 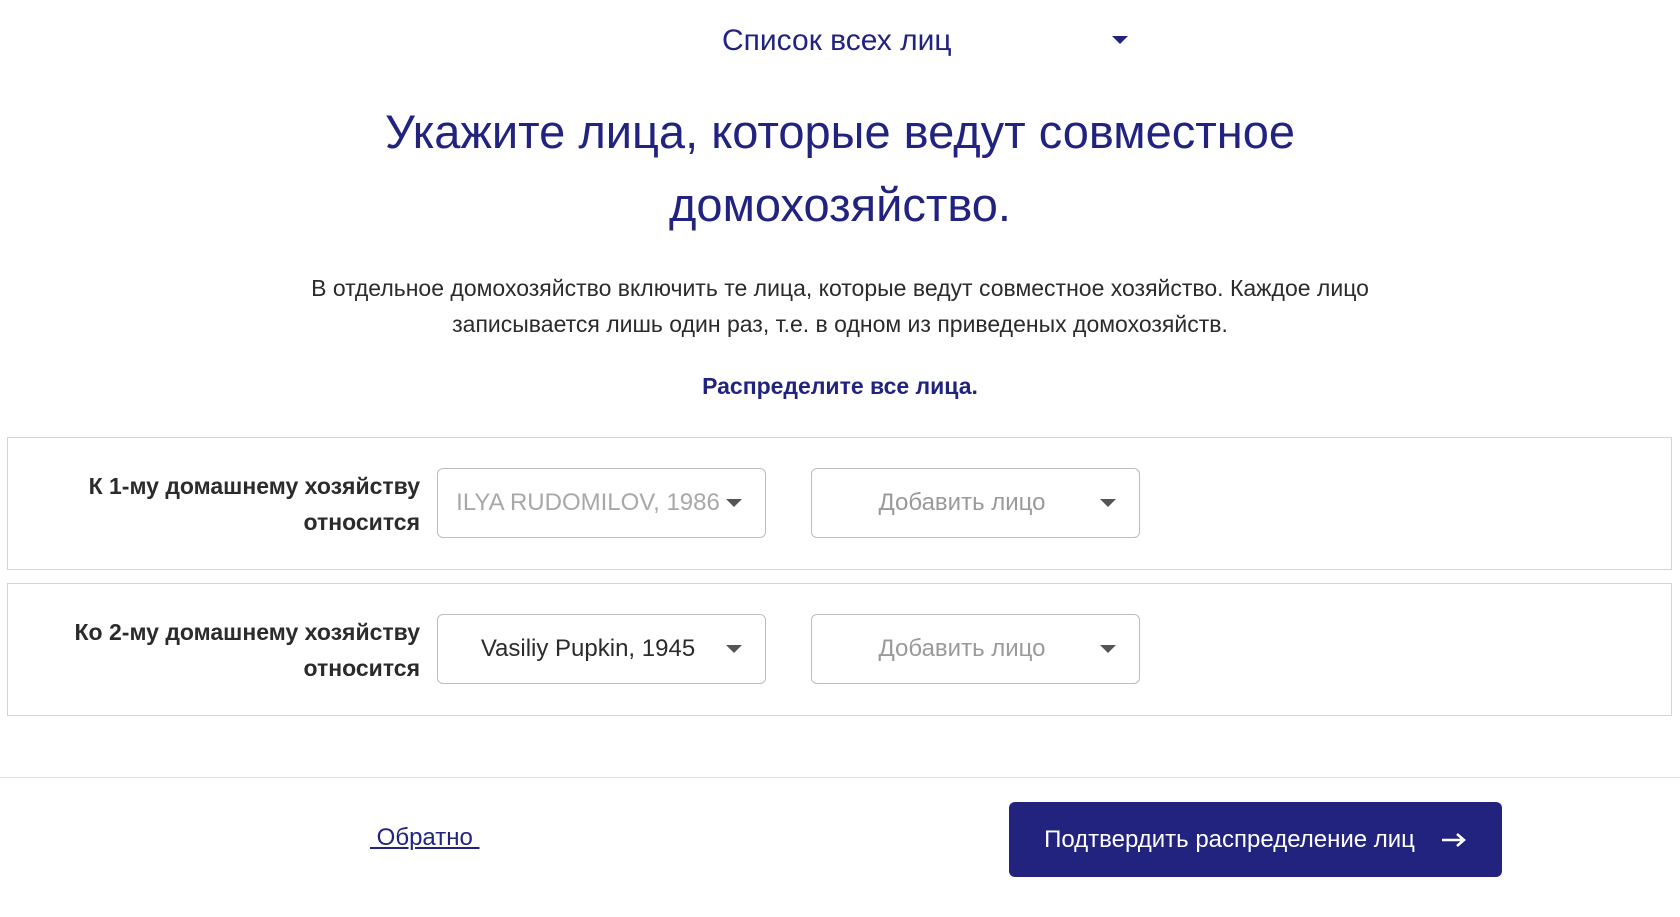 What do you see at coordinates (224, 504) in the screenshot?
I see `household-label: К 1-му домашнему хозяйству относится` at bounding box center [224, 504].